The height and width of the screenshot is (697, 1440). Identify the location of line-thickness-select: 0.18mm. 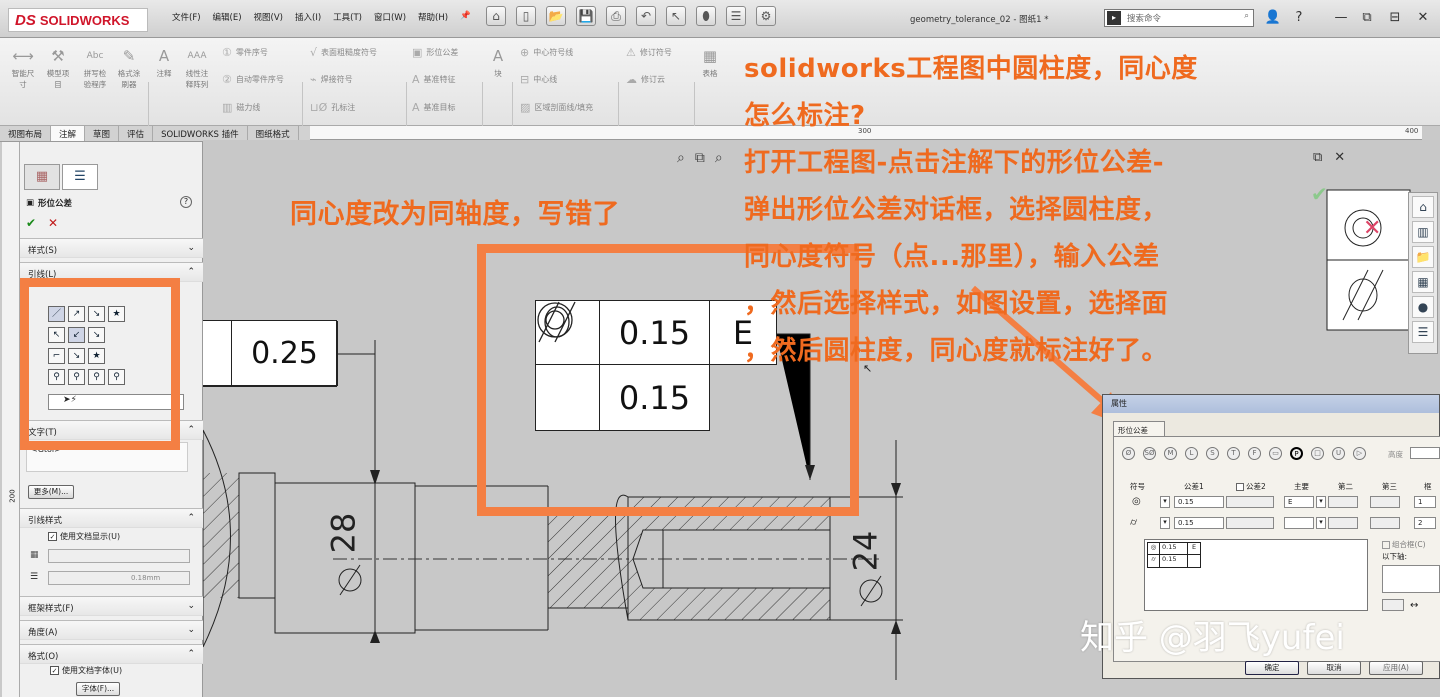
(119, 578).